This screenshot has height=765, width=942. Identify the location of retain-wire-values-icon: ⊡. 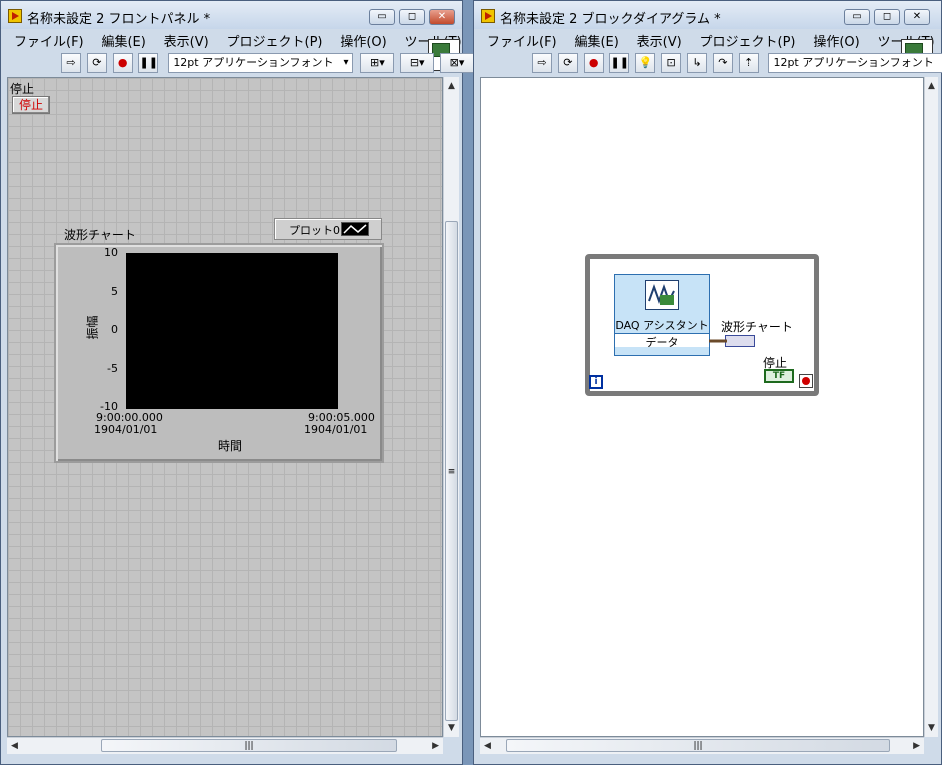
(671, 63).